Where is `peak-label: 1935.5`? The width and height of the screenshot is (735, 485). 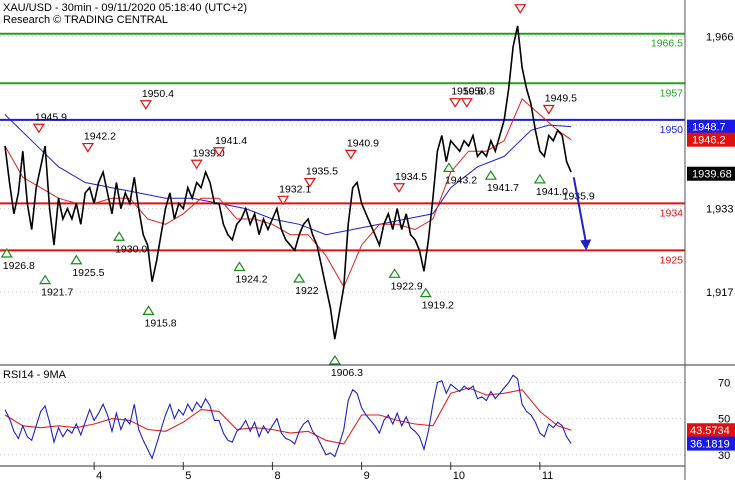 peak-label: 1935.5 is located at coordinates (322, 172).